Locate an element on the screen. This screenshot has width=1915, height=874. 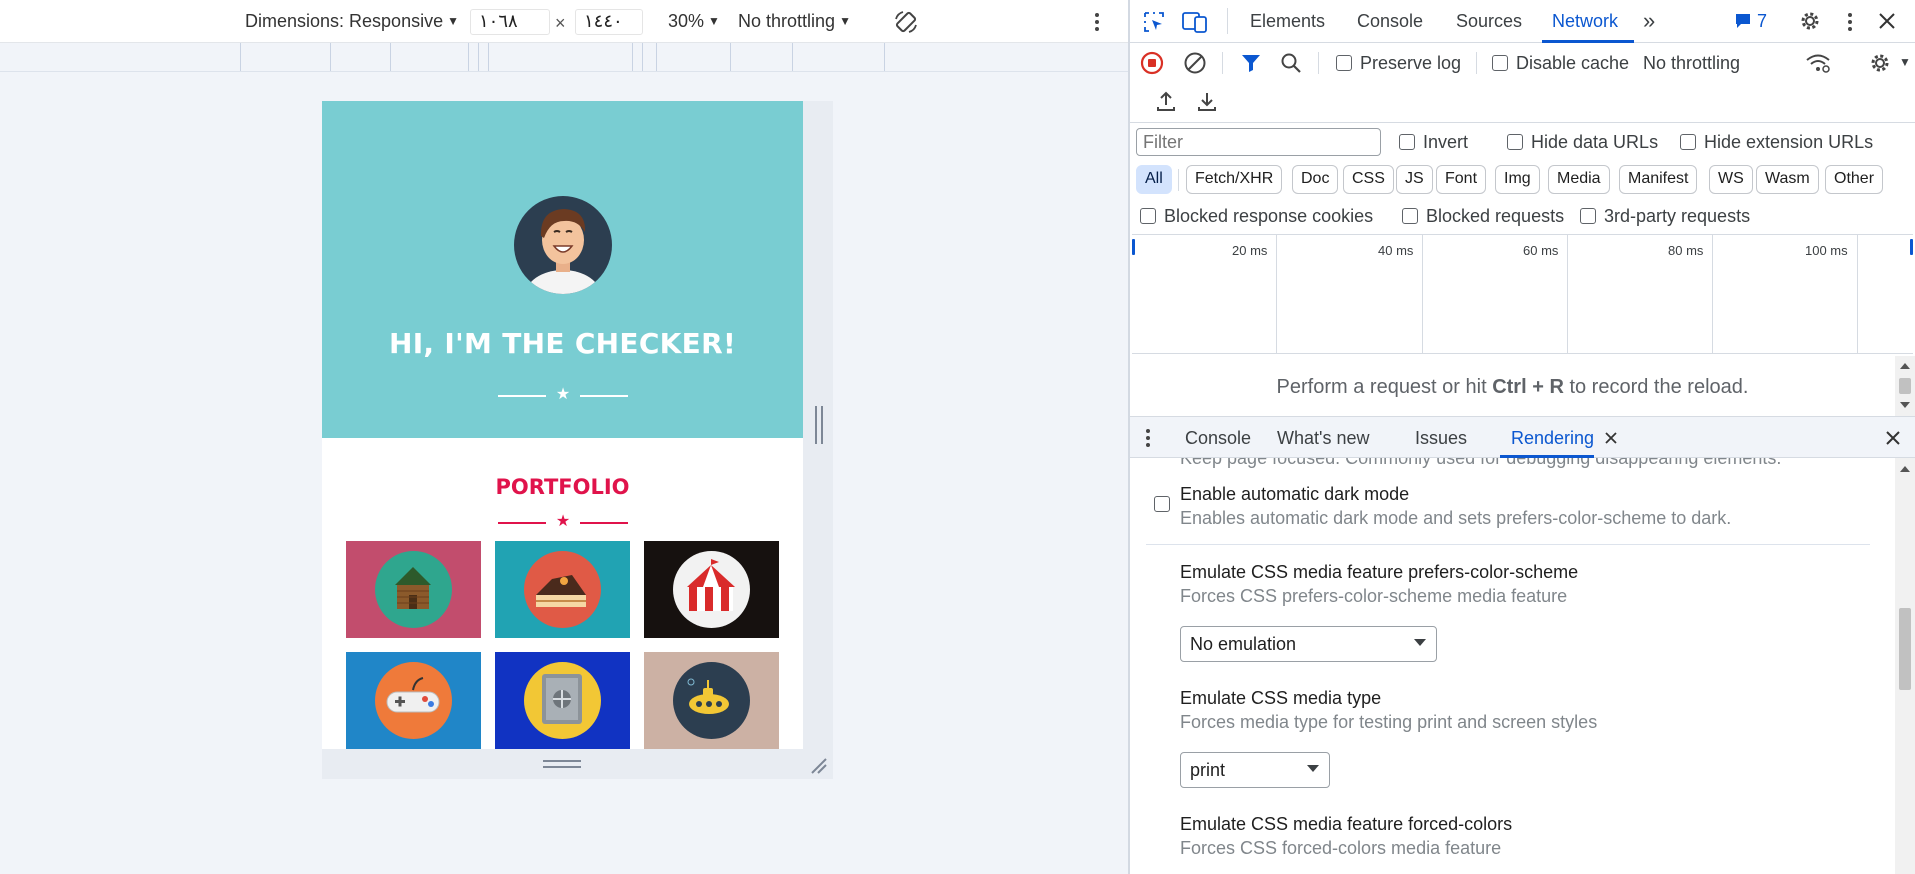
media-query-ruler is located at coordinates (564, 57).